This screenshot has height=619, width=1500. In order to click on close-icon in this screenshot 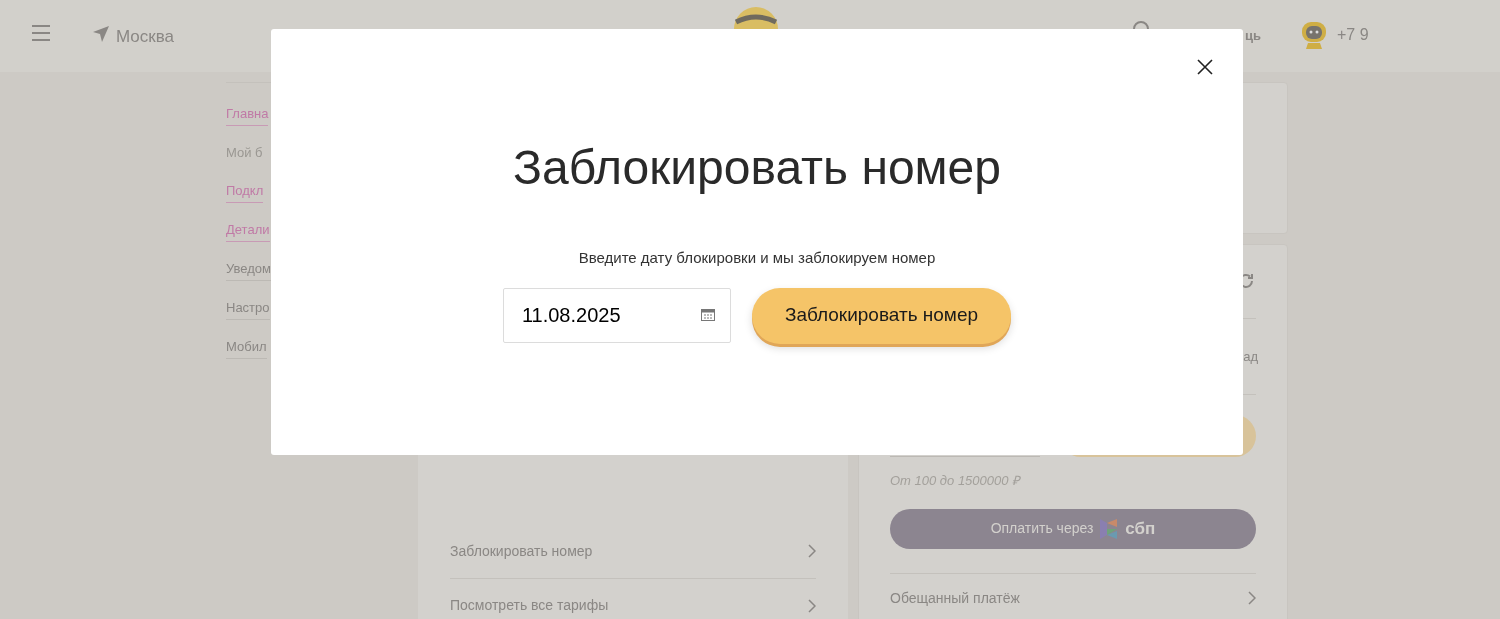, I will do `click(1205, 67)`.